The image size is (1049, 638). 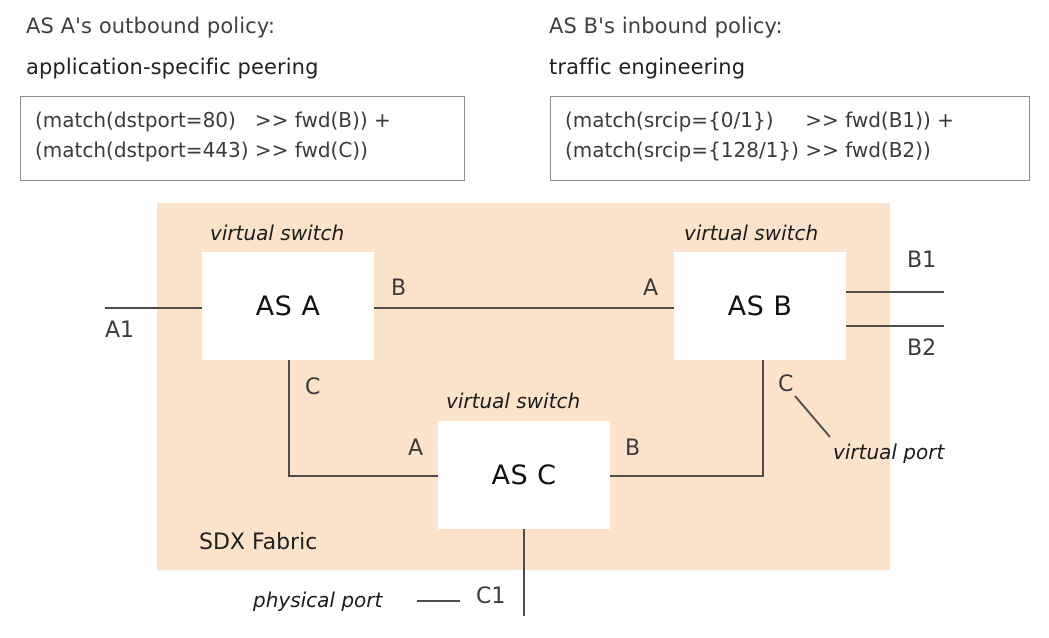 I want to click on switch-label-as-a: AS A, so click(x=288, y=306).